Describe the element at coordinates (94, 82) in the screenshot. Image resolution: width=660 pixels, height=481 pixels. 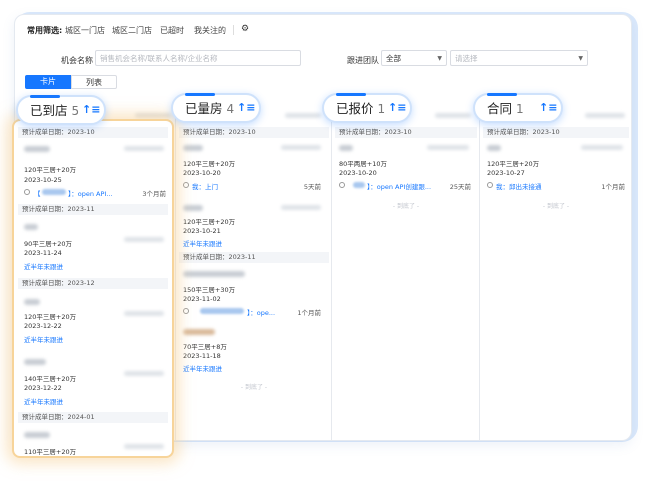
I see `tab-list: 列表` at that location.